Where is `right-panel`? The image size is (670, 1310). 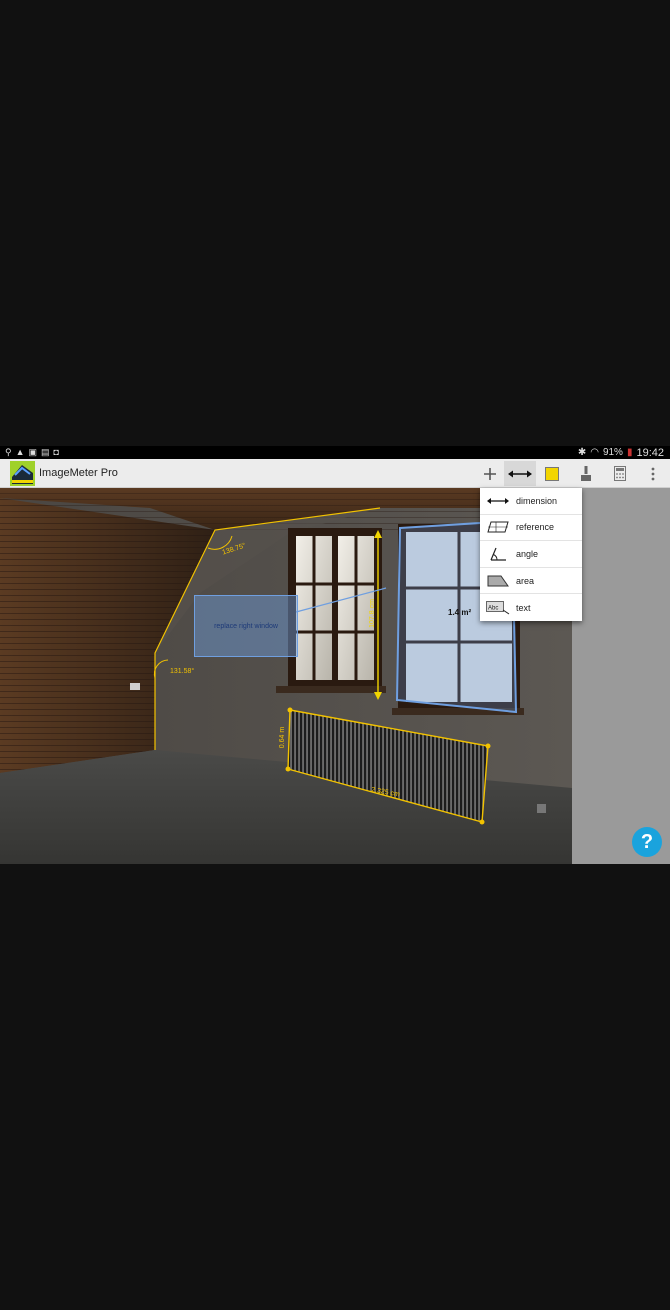
right-panel is located at coordinates (621, 676).